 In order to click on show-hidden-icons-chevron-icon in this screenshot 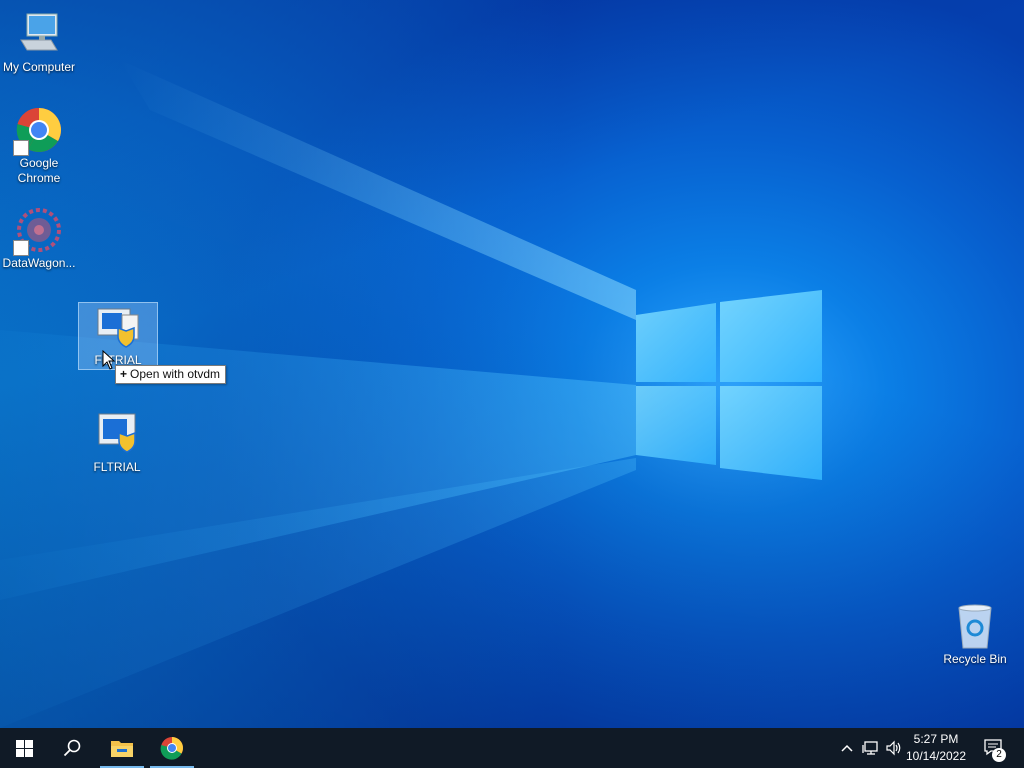, I will do `click(847, 748)`.